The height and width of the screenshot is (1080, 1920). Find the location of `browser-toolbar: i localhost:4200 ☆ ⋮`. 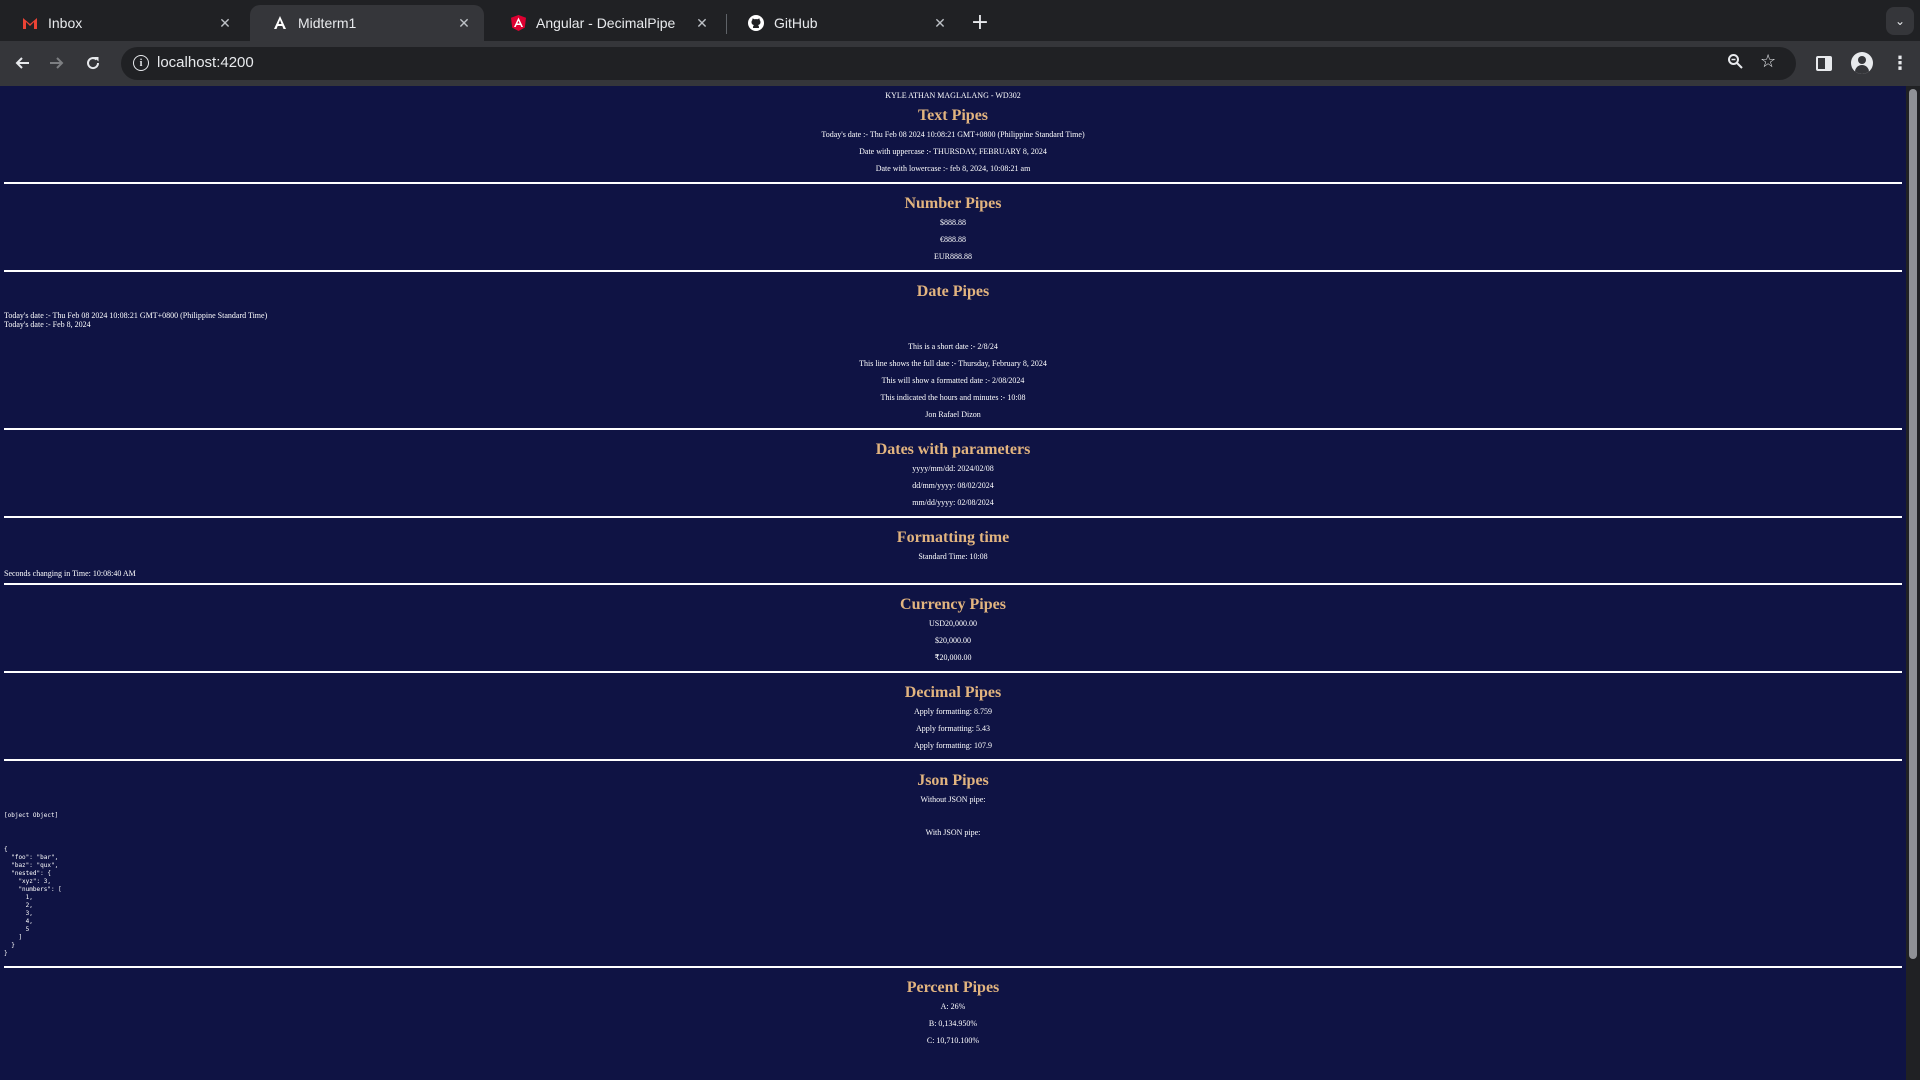

browser-toolbar: i localhost:4200 ☆ ⋮ is located at coordinates (960, 63).